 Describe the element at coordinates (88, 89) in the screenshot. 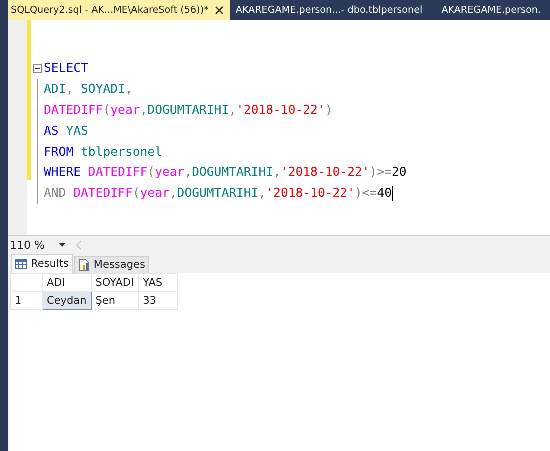

I see `code-line: ADI, SOYADI,` at that location.